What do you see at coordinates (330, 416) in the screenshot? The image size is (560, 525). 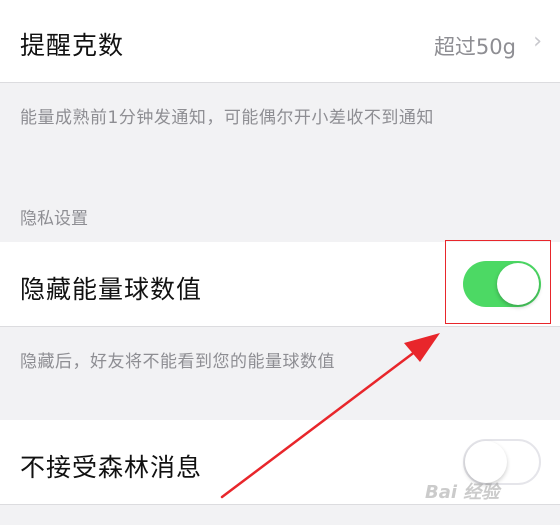 I see `annotation-arrow-icon` at bounding box center [330, 416].